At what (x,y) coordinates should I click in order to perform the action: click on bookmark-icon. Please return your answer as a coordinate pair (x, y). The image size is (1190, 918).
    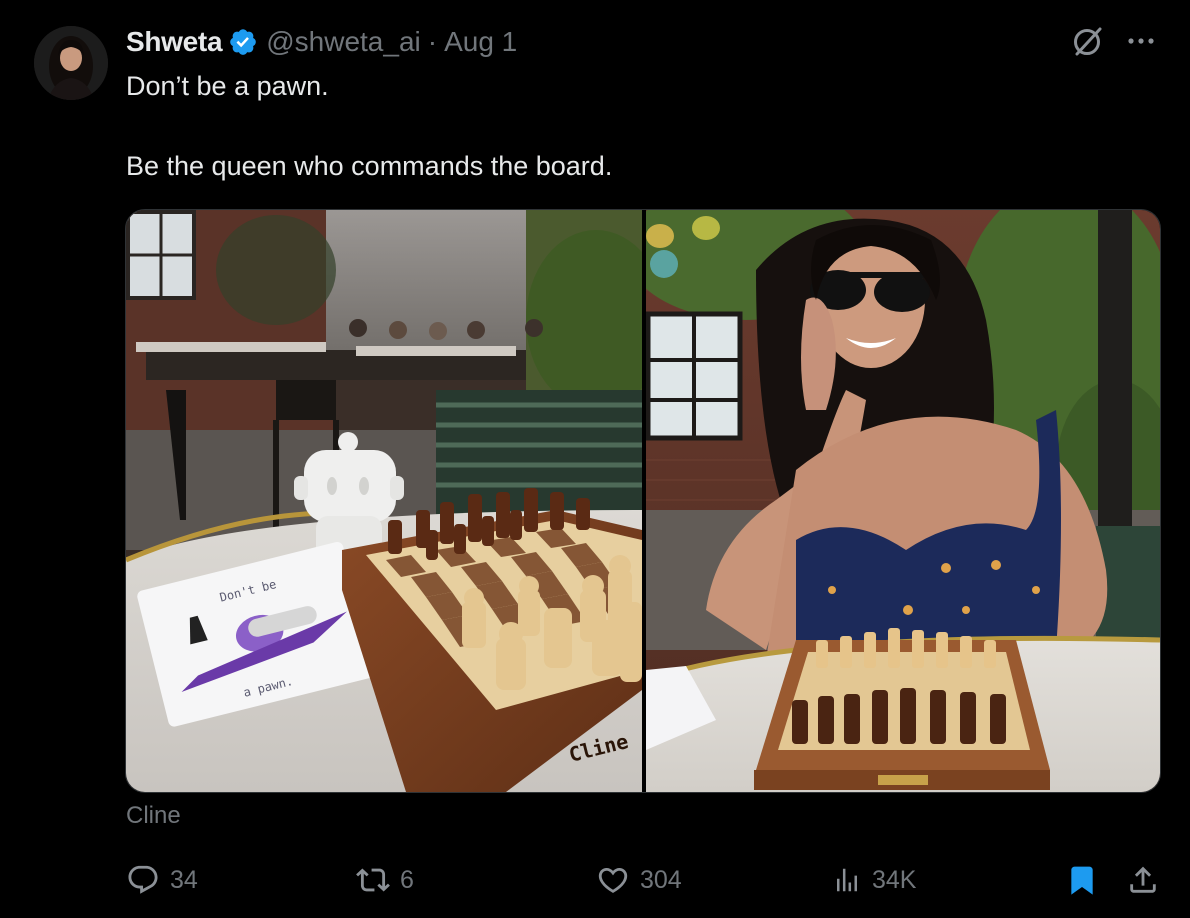
    Looking at the image, I should click on (1082, 880).